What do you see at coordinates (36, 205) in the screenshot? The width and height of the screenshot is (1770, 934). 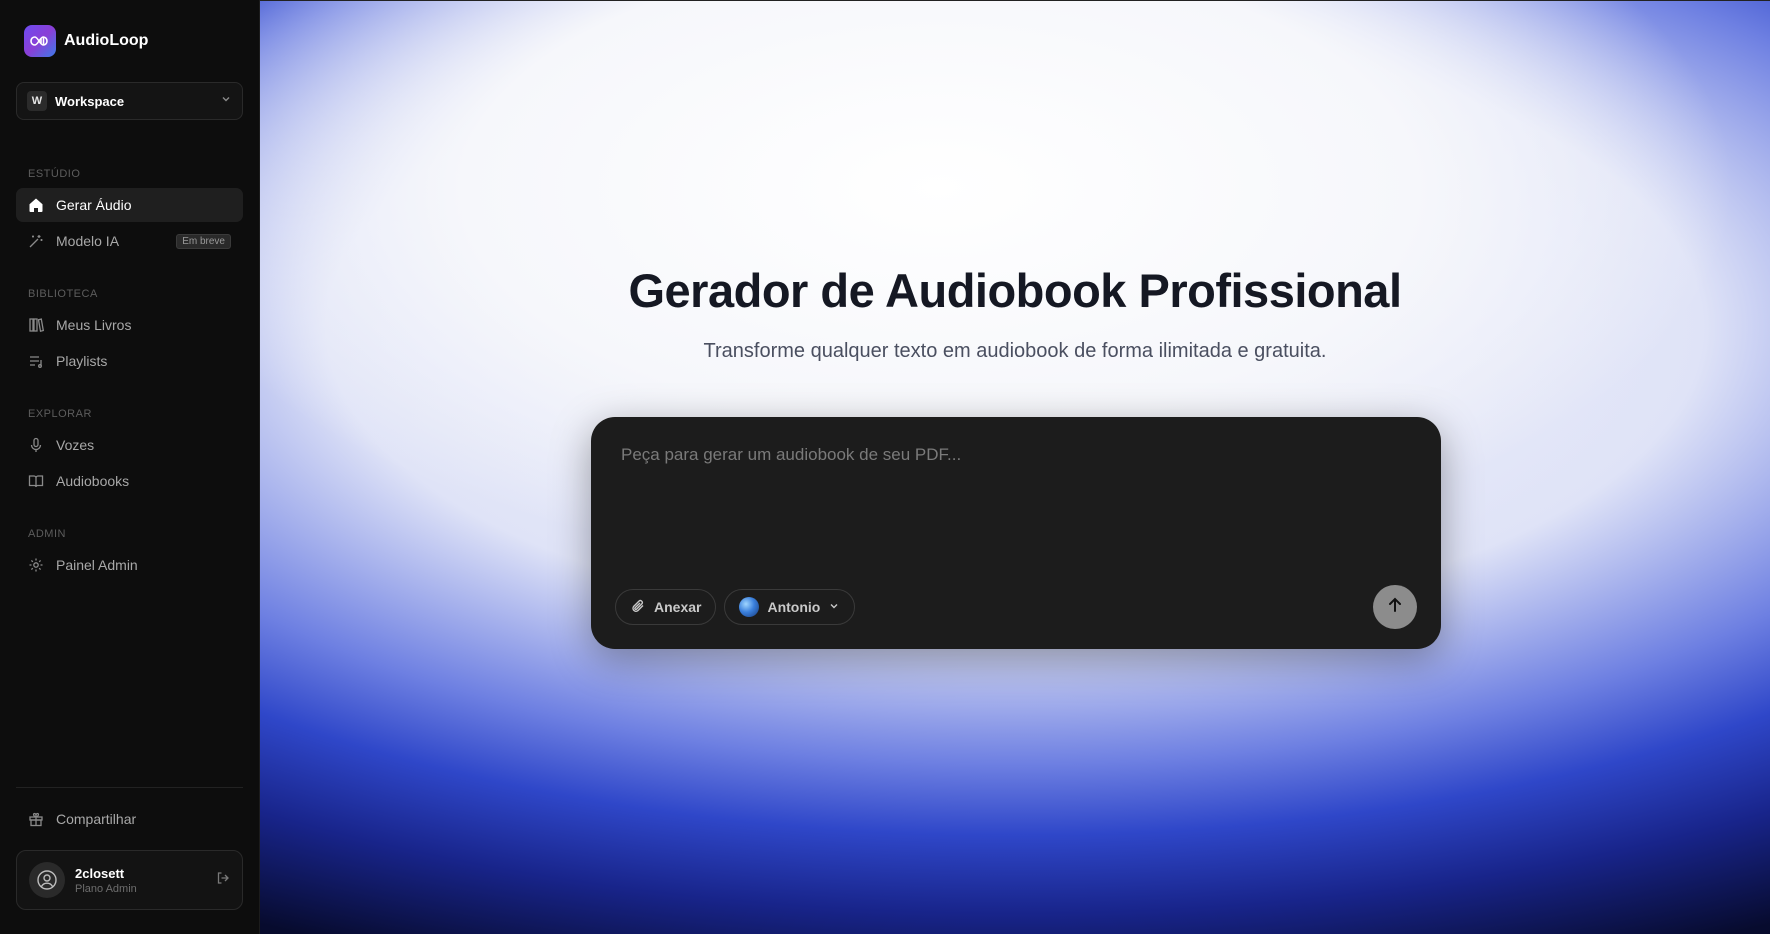 I see `home-icon` at bounding box center [36, 205].